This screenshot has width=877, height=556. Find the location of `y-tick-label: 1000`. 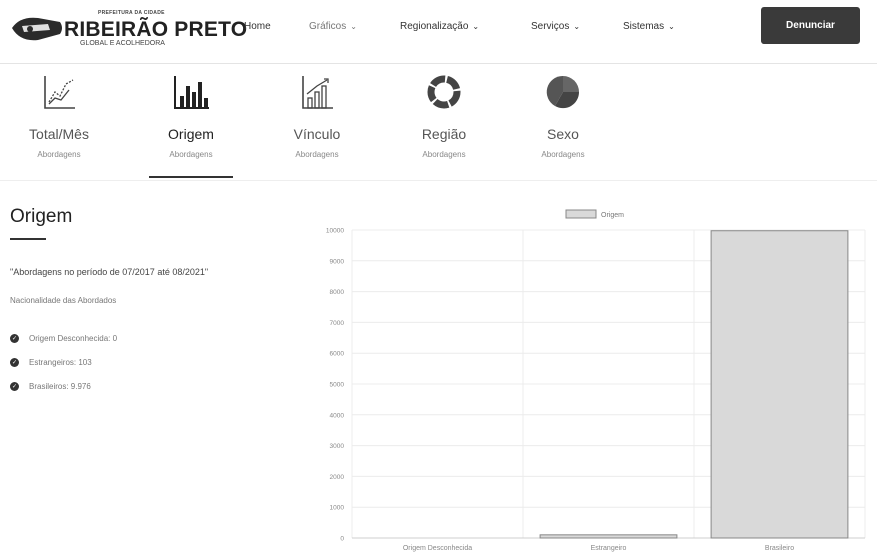

y-tick-label: 1000 is located at coordinates (337, 508).